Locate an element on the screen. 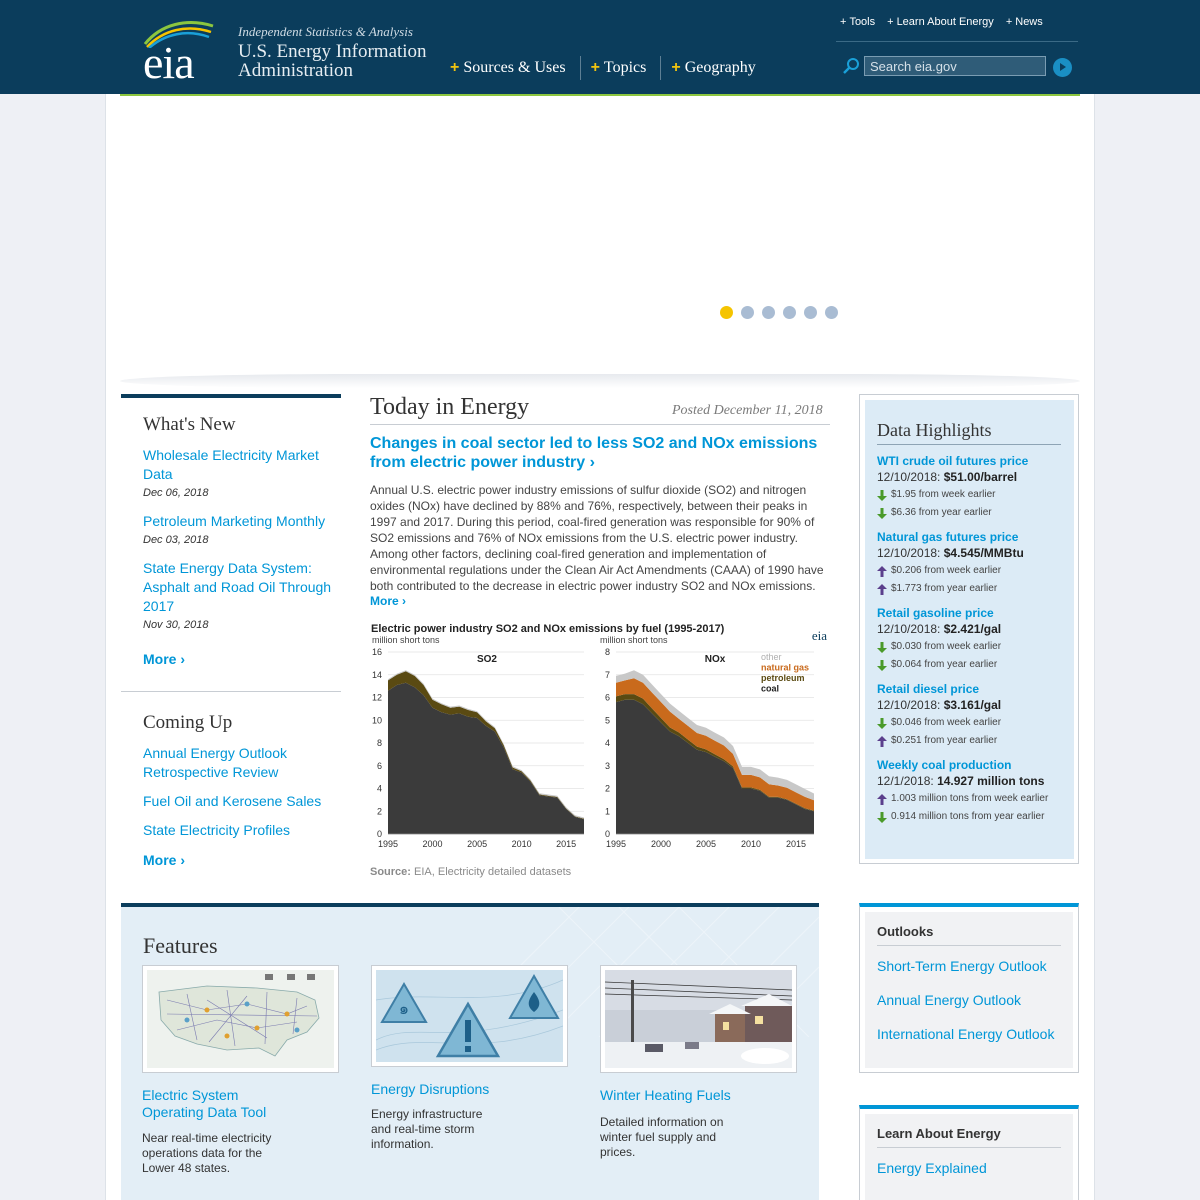 The image size is (1200, 1200). highlight-link: Weekly coal production is located at coordinates (972, 765).